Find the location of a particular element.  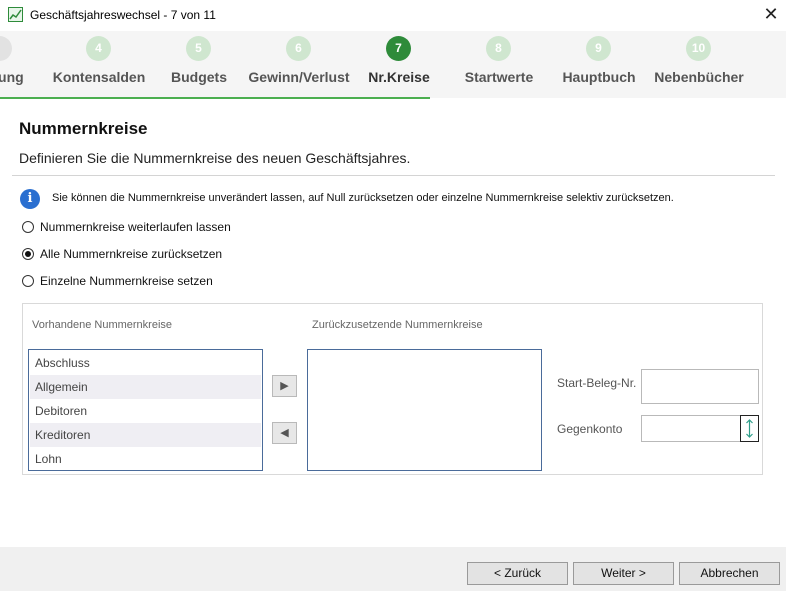

vertical-resize-icon is located at coordinates (749, 428).